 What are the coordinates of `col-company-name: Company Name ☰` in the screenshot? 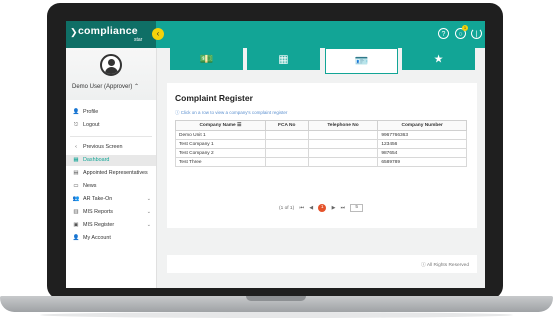 It's located at (220, 125).